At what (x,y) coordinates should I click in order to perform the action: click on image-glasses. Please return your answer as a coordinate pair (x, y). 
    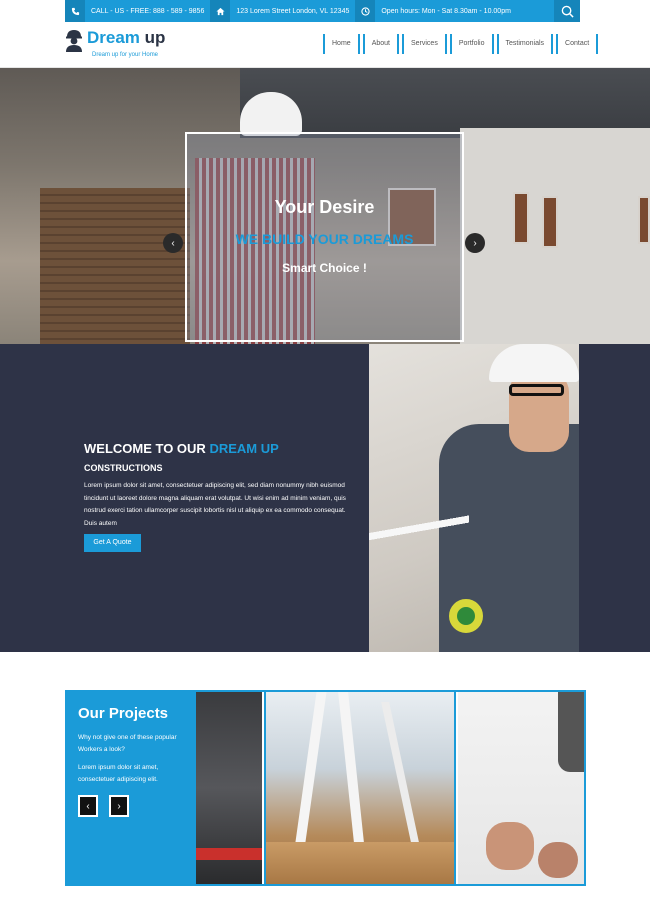
    Looking at the image, I should click on (536, 390).